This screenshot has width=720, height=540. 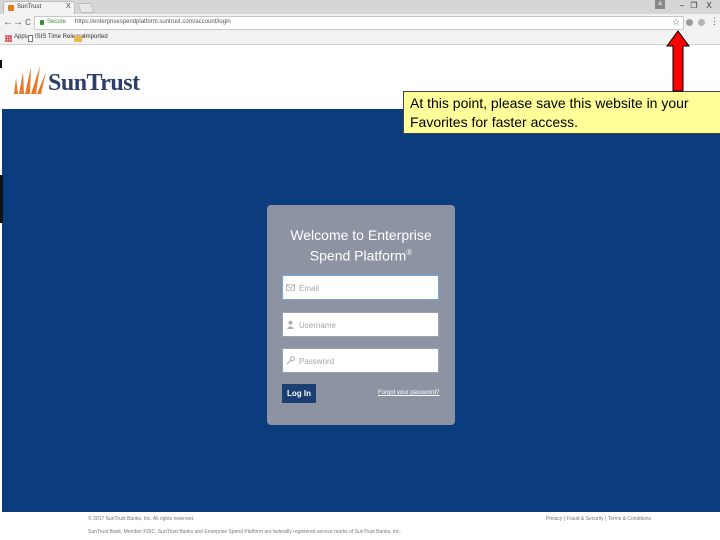 What do you see at coordinates (57, 22) in the screenshot?
I see `secure-label: Secure` at bounding box center [57, 22].